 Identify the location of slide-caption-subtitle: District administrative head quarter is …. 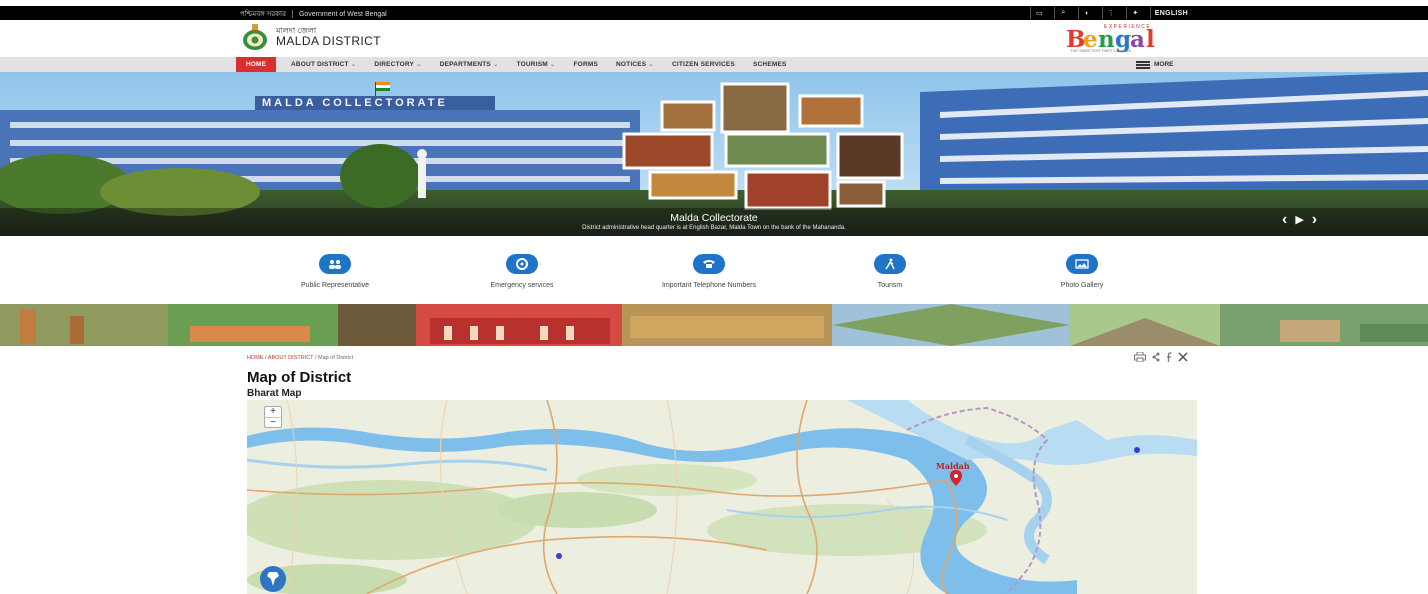
(714, 228).